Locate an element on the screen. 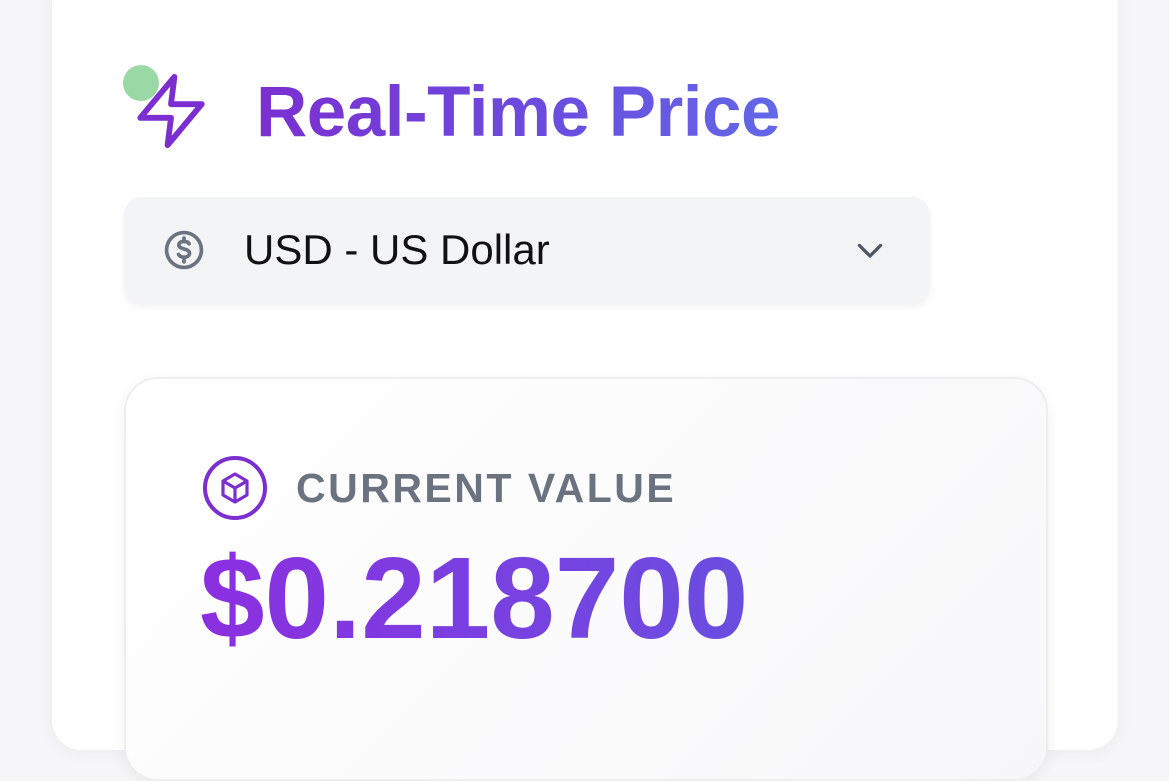 The height and width of the screenshot is (781, 1169). dollar-circle-icon is located at coordinates (184, 250).